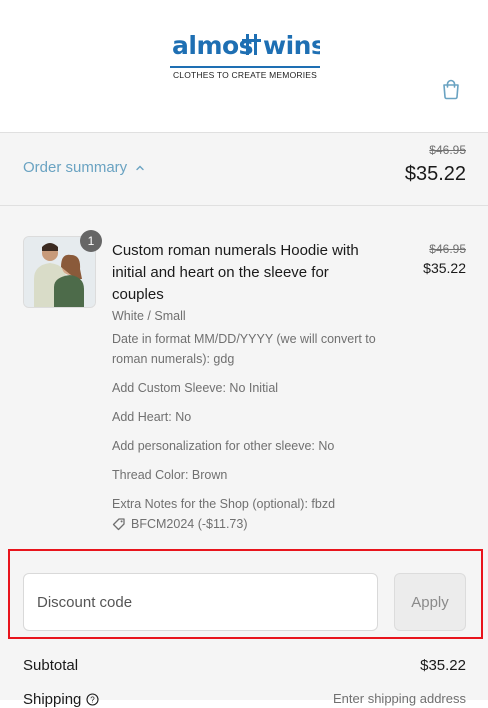 The height and width of the screenshot is (708, 488). Describe the element at coordinates (244, 665) in the screenshot. I see `subtotal-row: Subtotal $35.22` at that location.